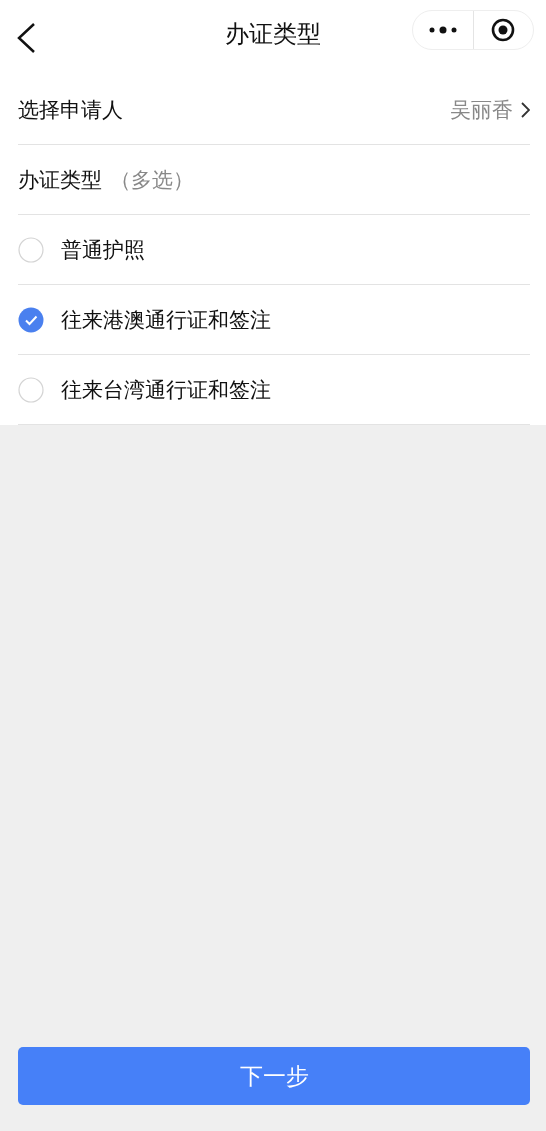 This screenshot has height=1131, width=546. I want to click on next-button: 下一步, so click(274, 1076).